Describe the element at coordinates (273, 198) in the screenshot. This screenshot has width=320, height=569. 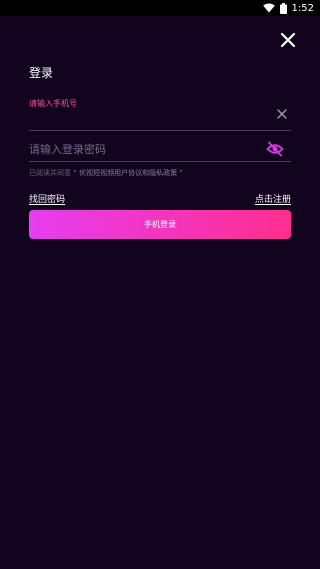
I see `register-link: 点击注册` at that location.